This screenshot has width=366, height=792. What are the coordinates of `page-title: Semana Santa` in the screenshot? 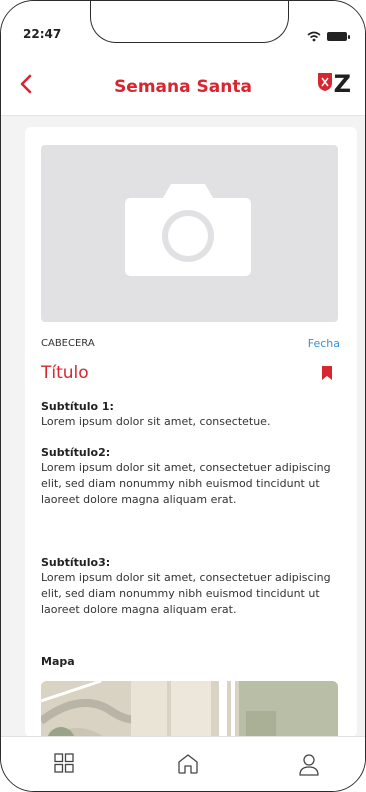 It's located at (183, 87).